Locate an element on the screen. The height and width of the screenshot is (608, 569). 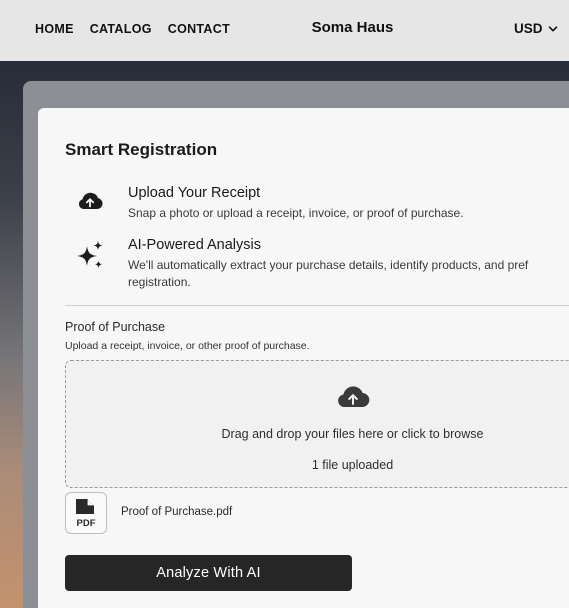
pdf-label: PDF is located at coordinates (86, 523).